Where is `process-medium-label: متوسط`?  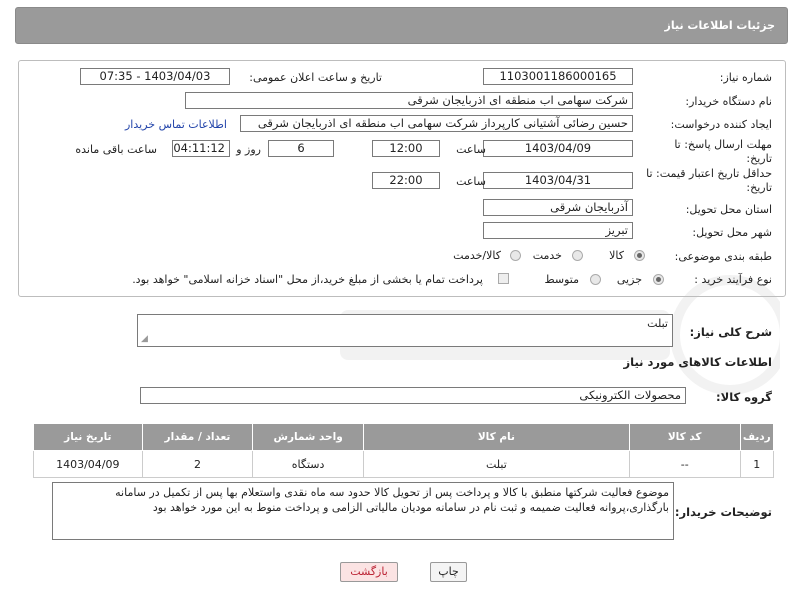
process-medium-label: متوسط is located at coordinates (561, 279).